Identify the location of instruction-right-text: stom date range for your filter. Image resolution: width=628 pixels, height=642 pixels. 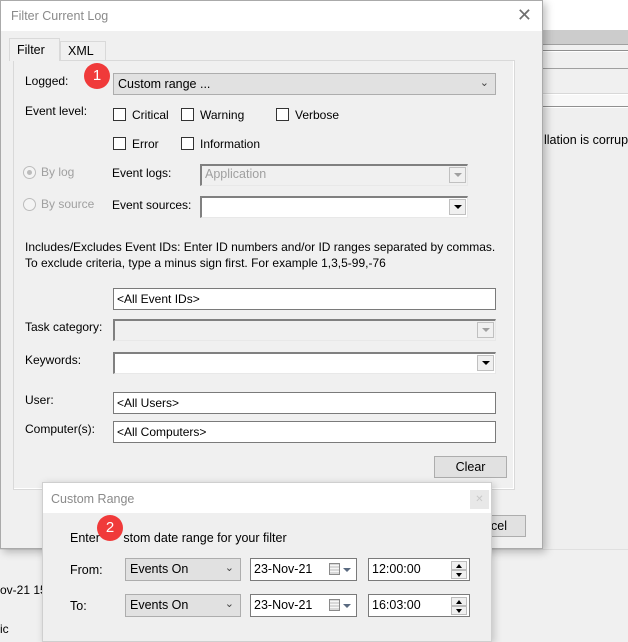
(205, 538).